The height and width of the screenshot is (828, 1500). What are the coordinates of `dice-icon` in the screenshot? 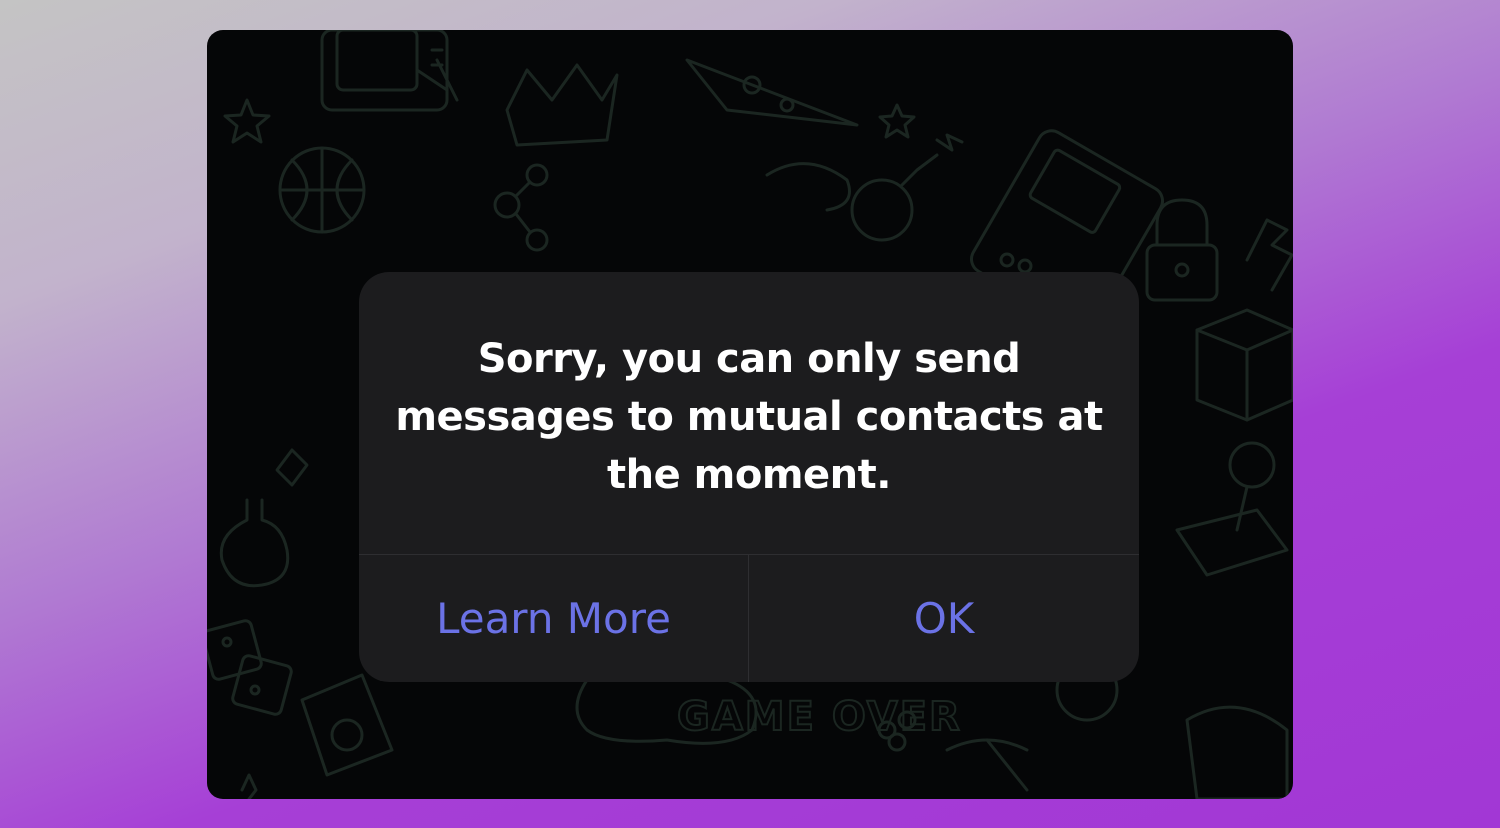 It's located at (250, 667).